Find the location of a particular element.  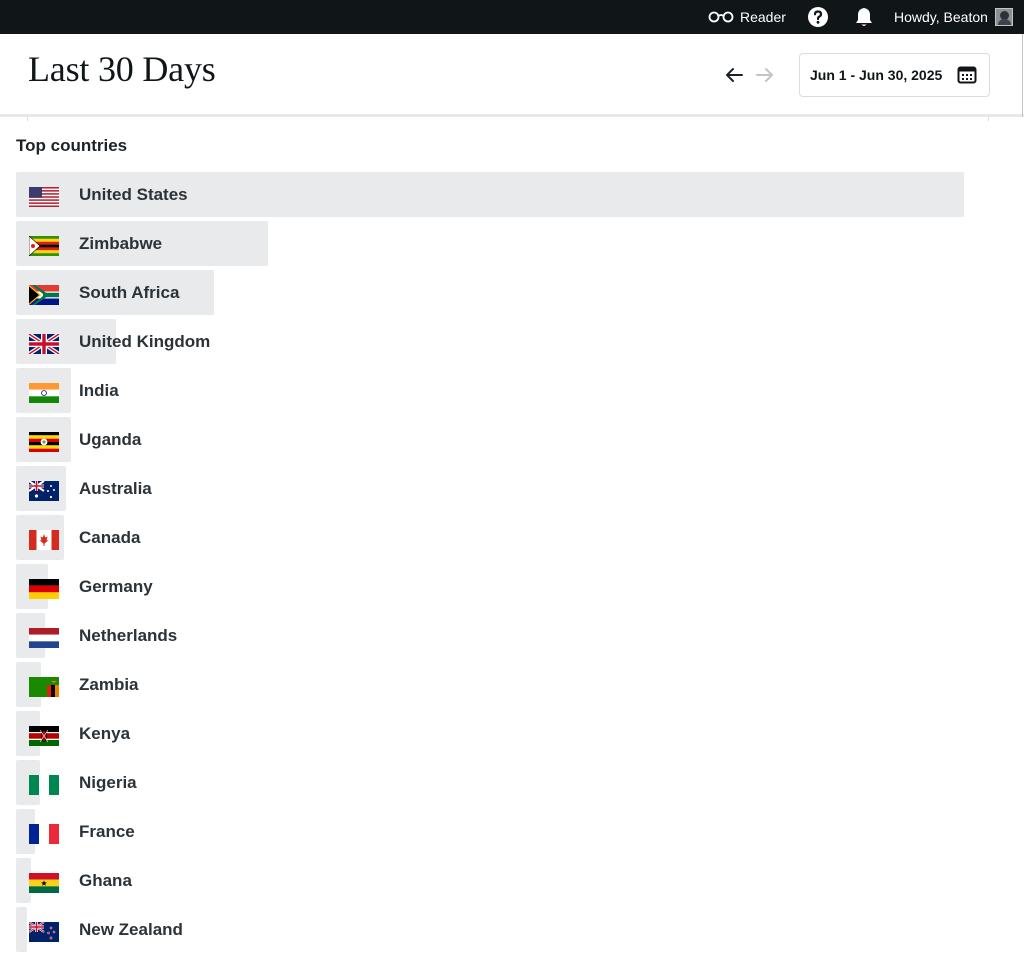

country-name: France is located at coordinates (107, 831).